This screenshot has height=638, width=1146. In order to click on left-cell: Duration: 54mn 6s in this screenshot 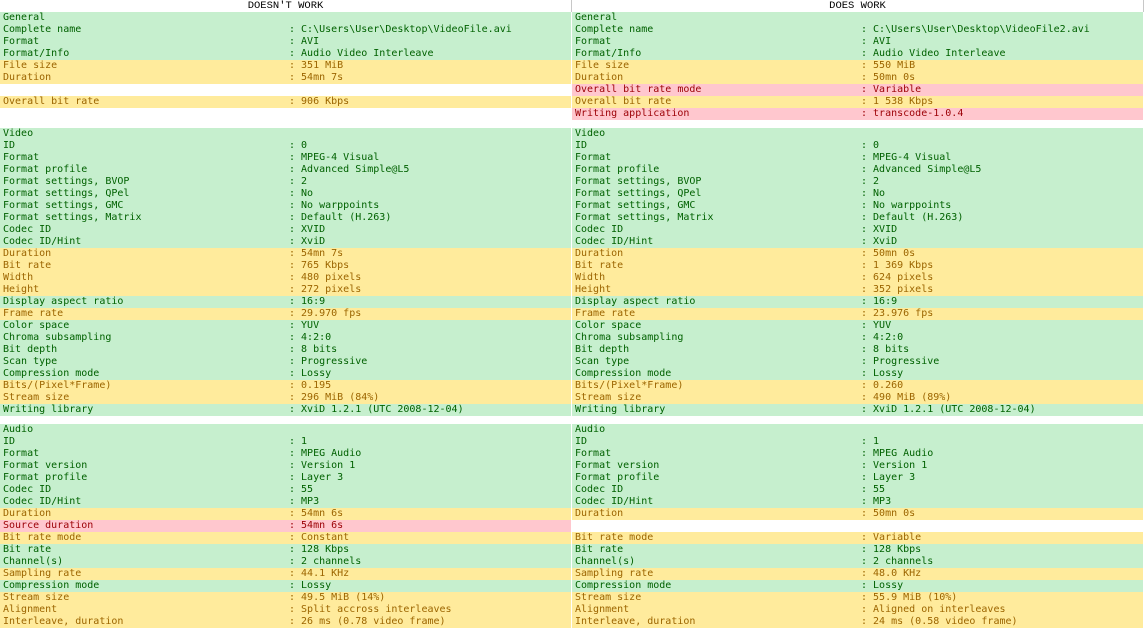, I will do `click(285, 514)`.